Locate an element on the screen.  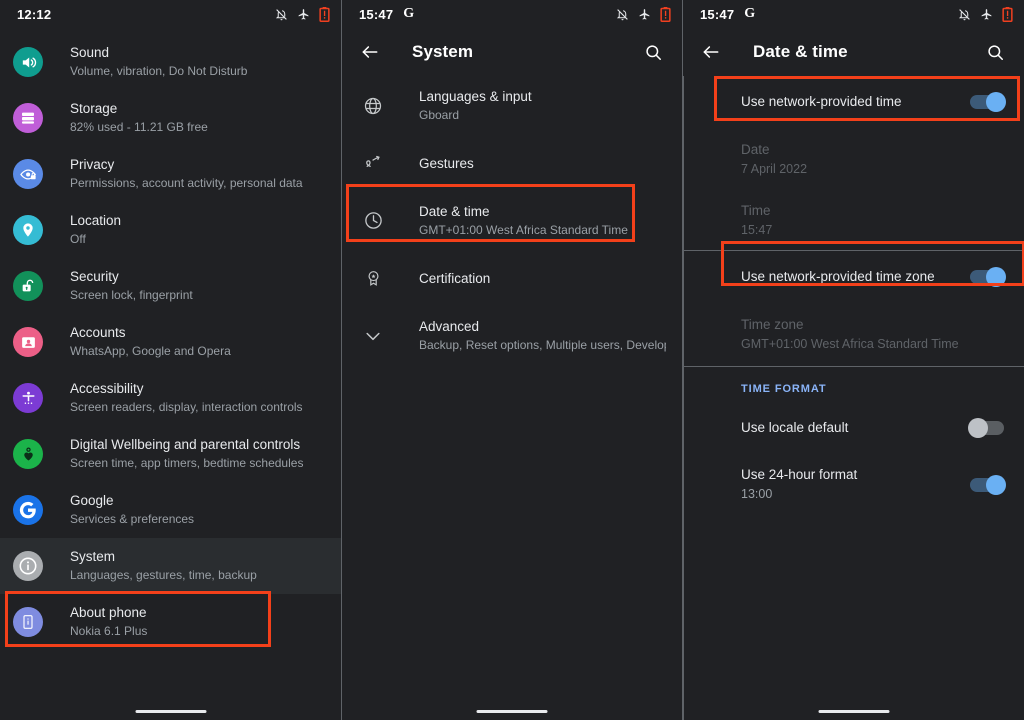
section-title-time-format: TIME FORMAT is located at coordinates (784, 389).